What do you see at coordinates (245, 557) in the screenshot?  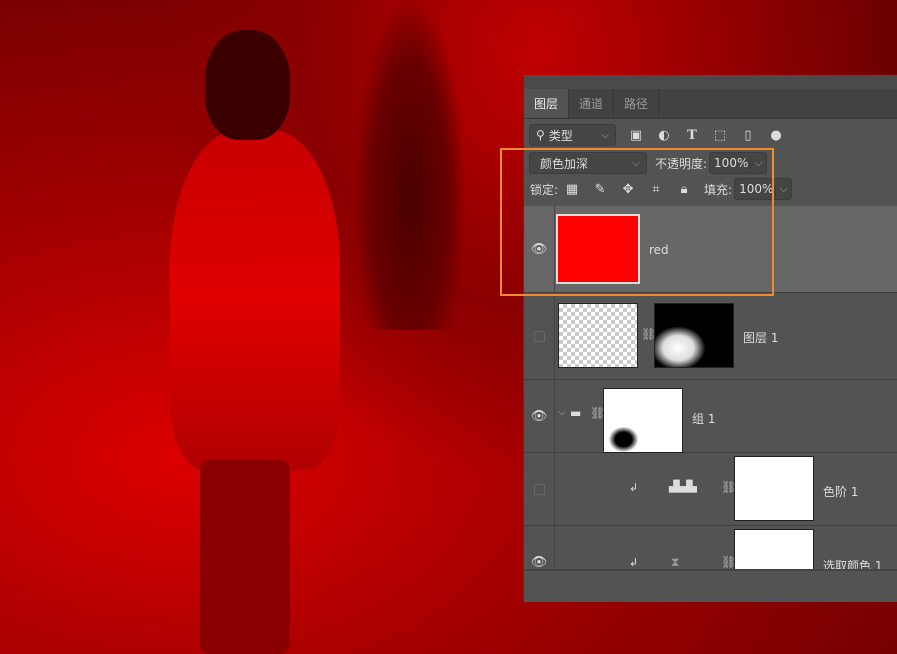 I see `woman-legs` at bounding box center [245, 557].